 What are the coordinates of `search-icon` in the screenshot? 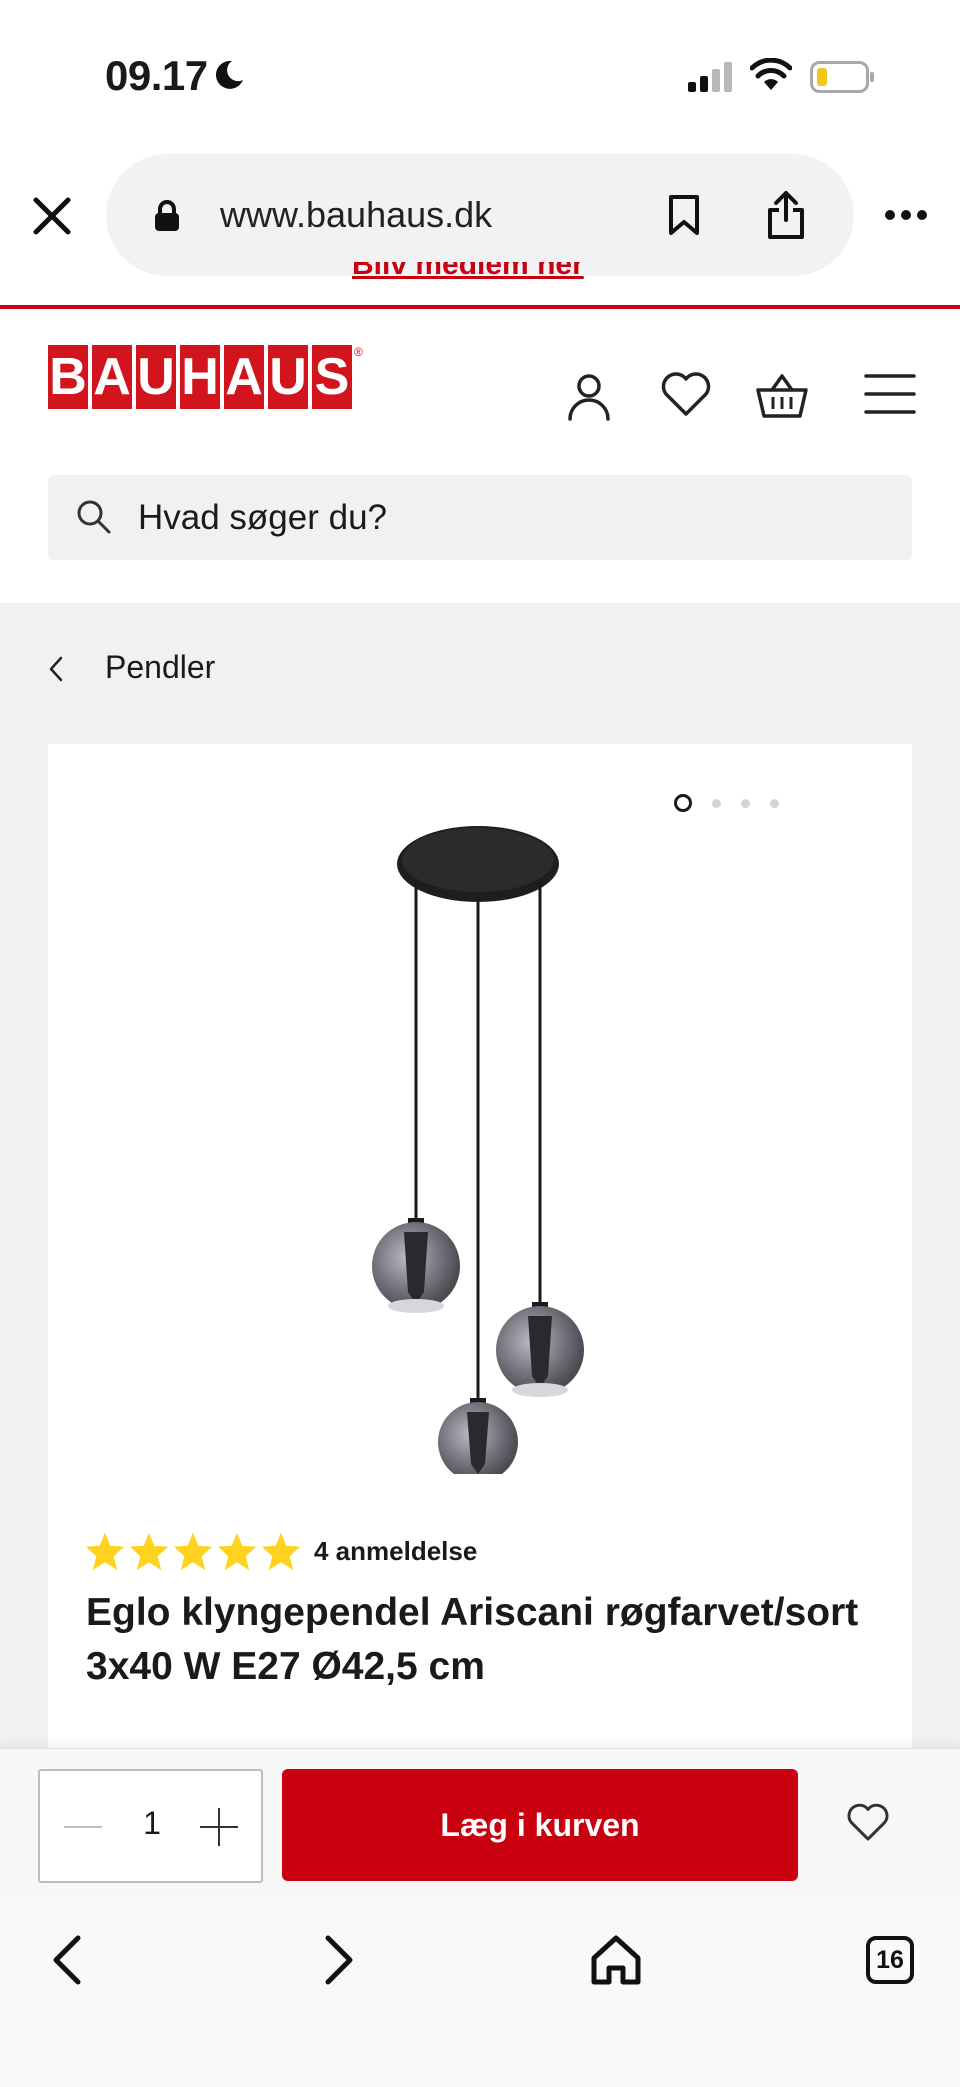 It's located at (94, 517).